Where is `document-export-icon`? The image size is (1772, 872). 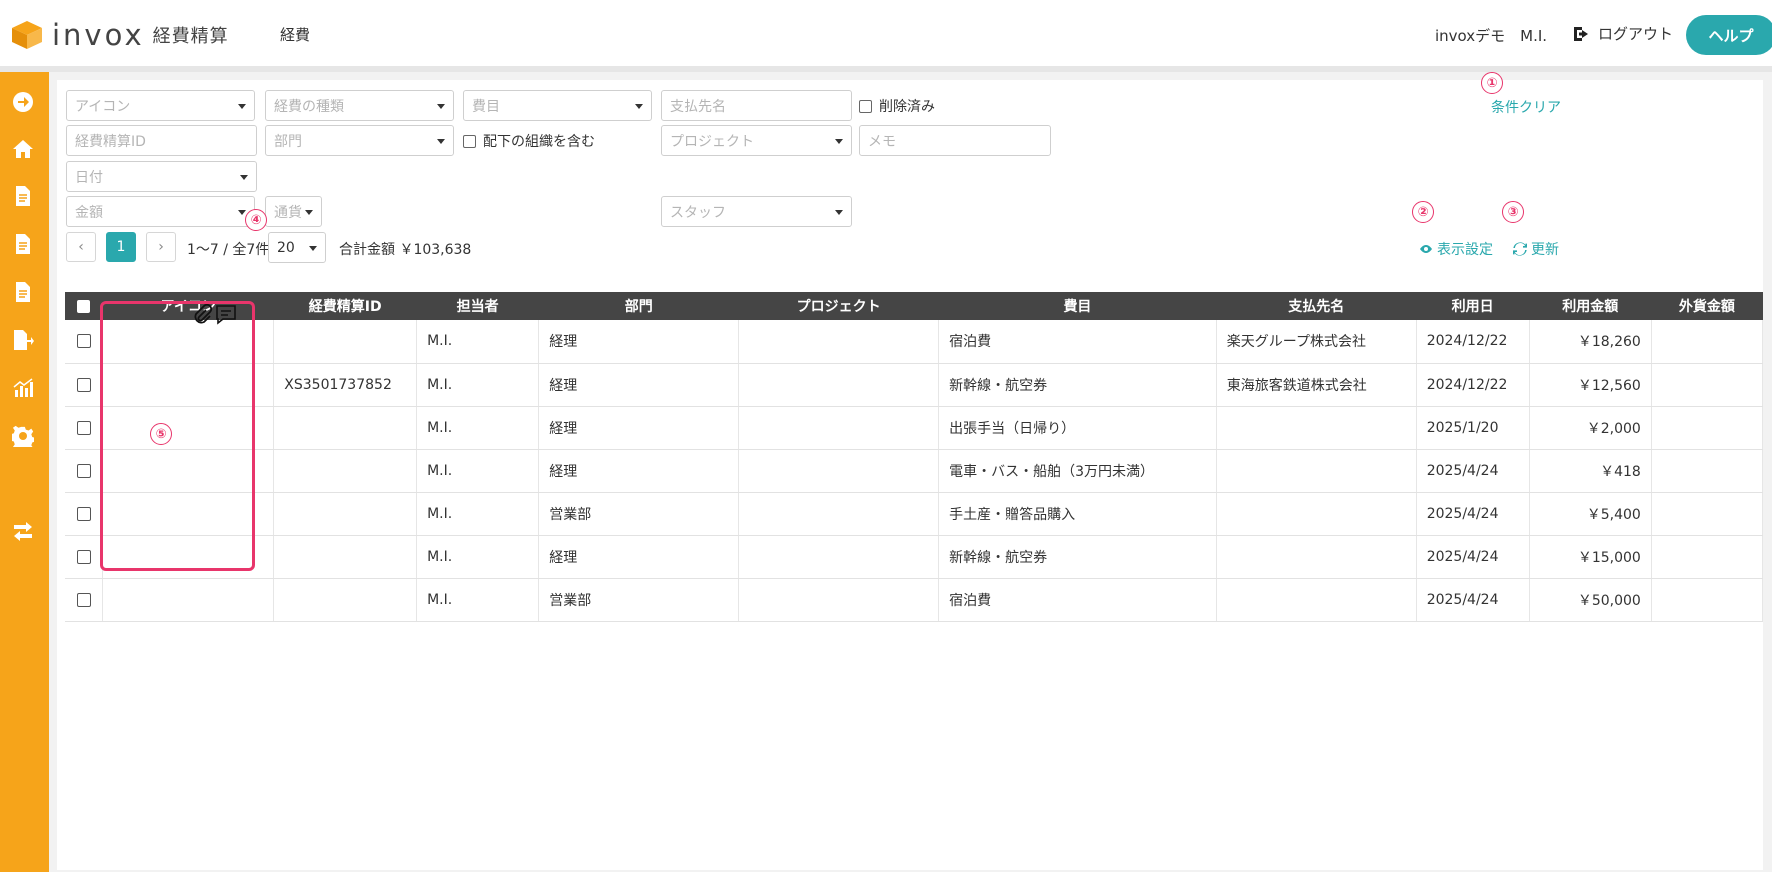
document-export-icon is located at coordinates (23, 340).